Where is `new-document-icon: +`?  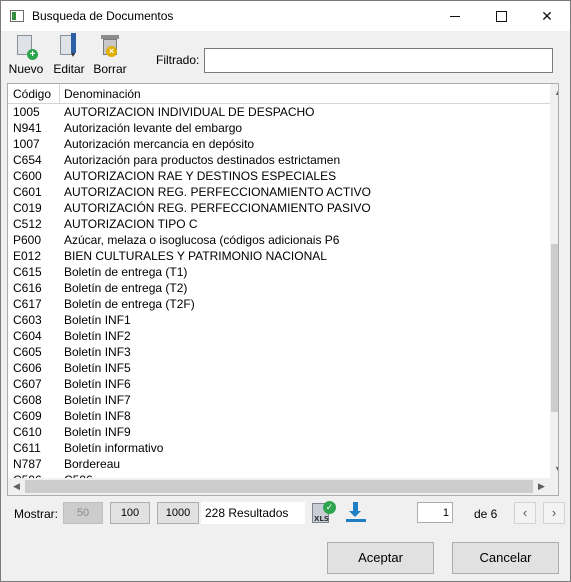
new-document-icon: + is located at coordinates (26, 48).